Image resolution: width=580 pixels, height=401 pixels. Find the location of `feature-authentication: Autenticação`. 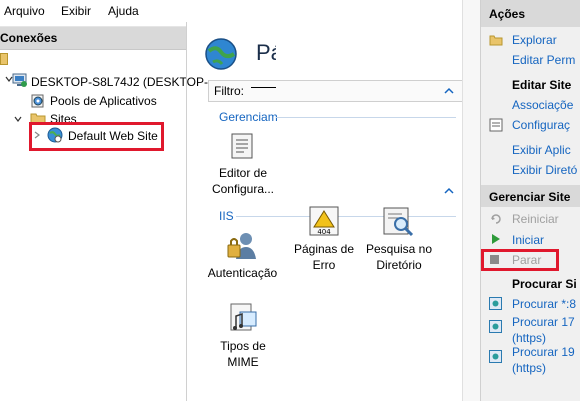

feature-authentication: Autenticação is located at coordinates (242, 273).